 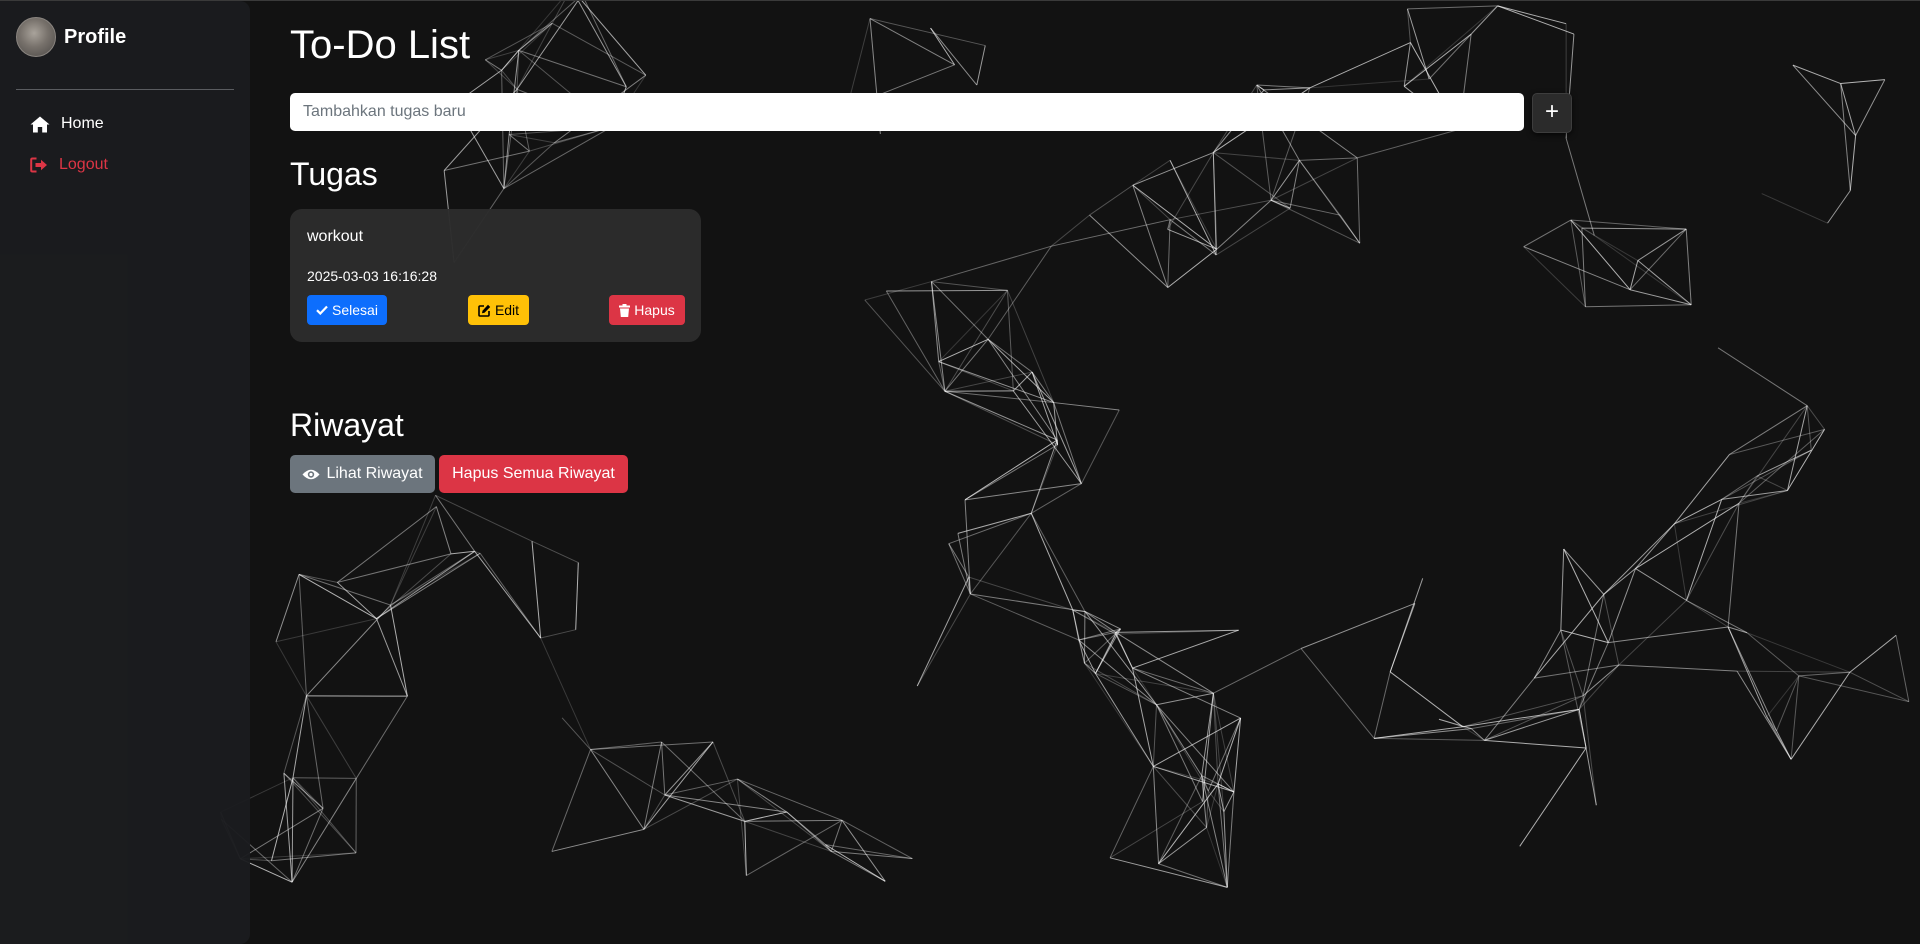 I want to click on history-heading: Riwayat, so click(x=347, y=425).